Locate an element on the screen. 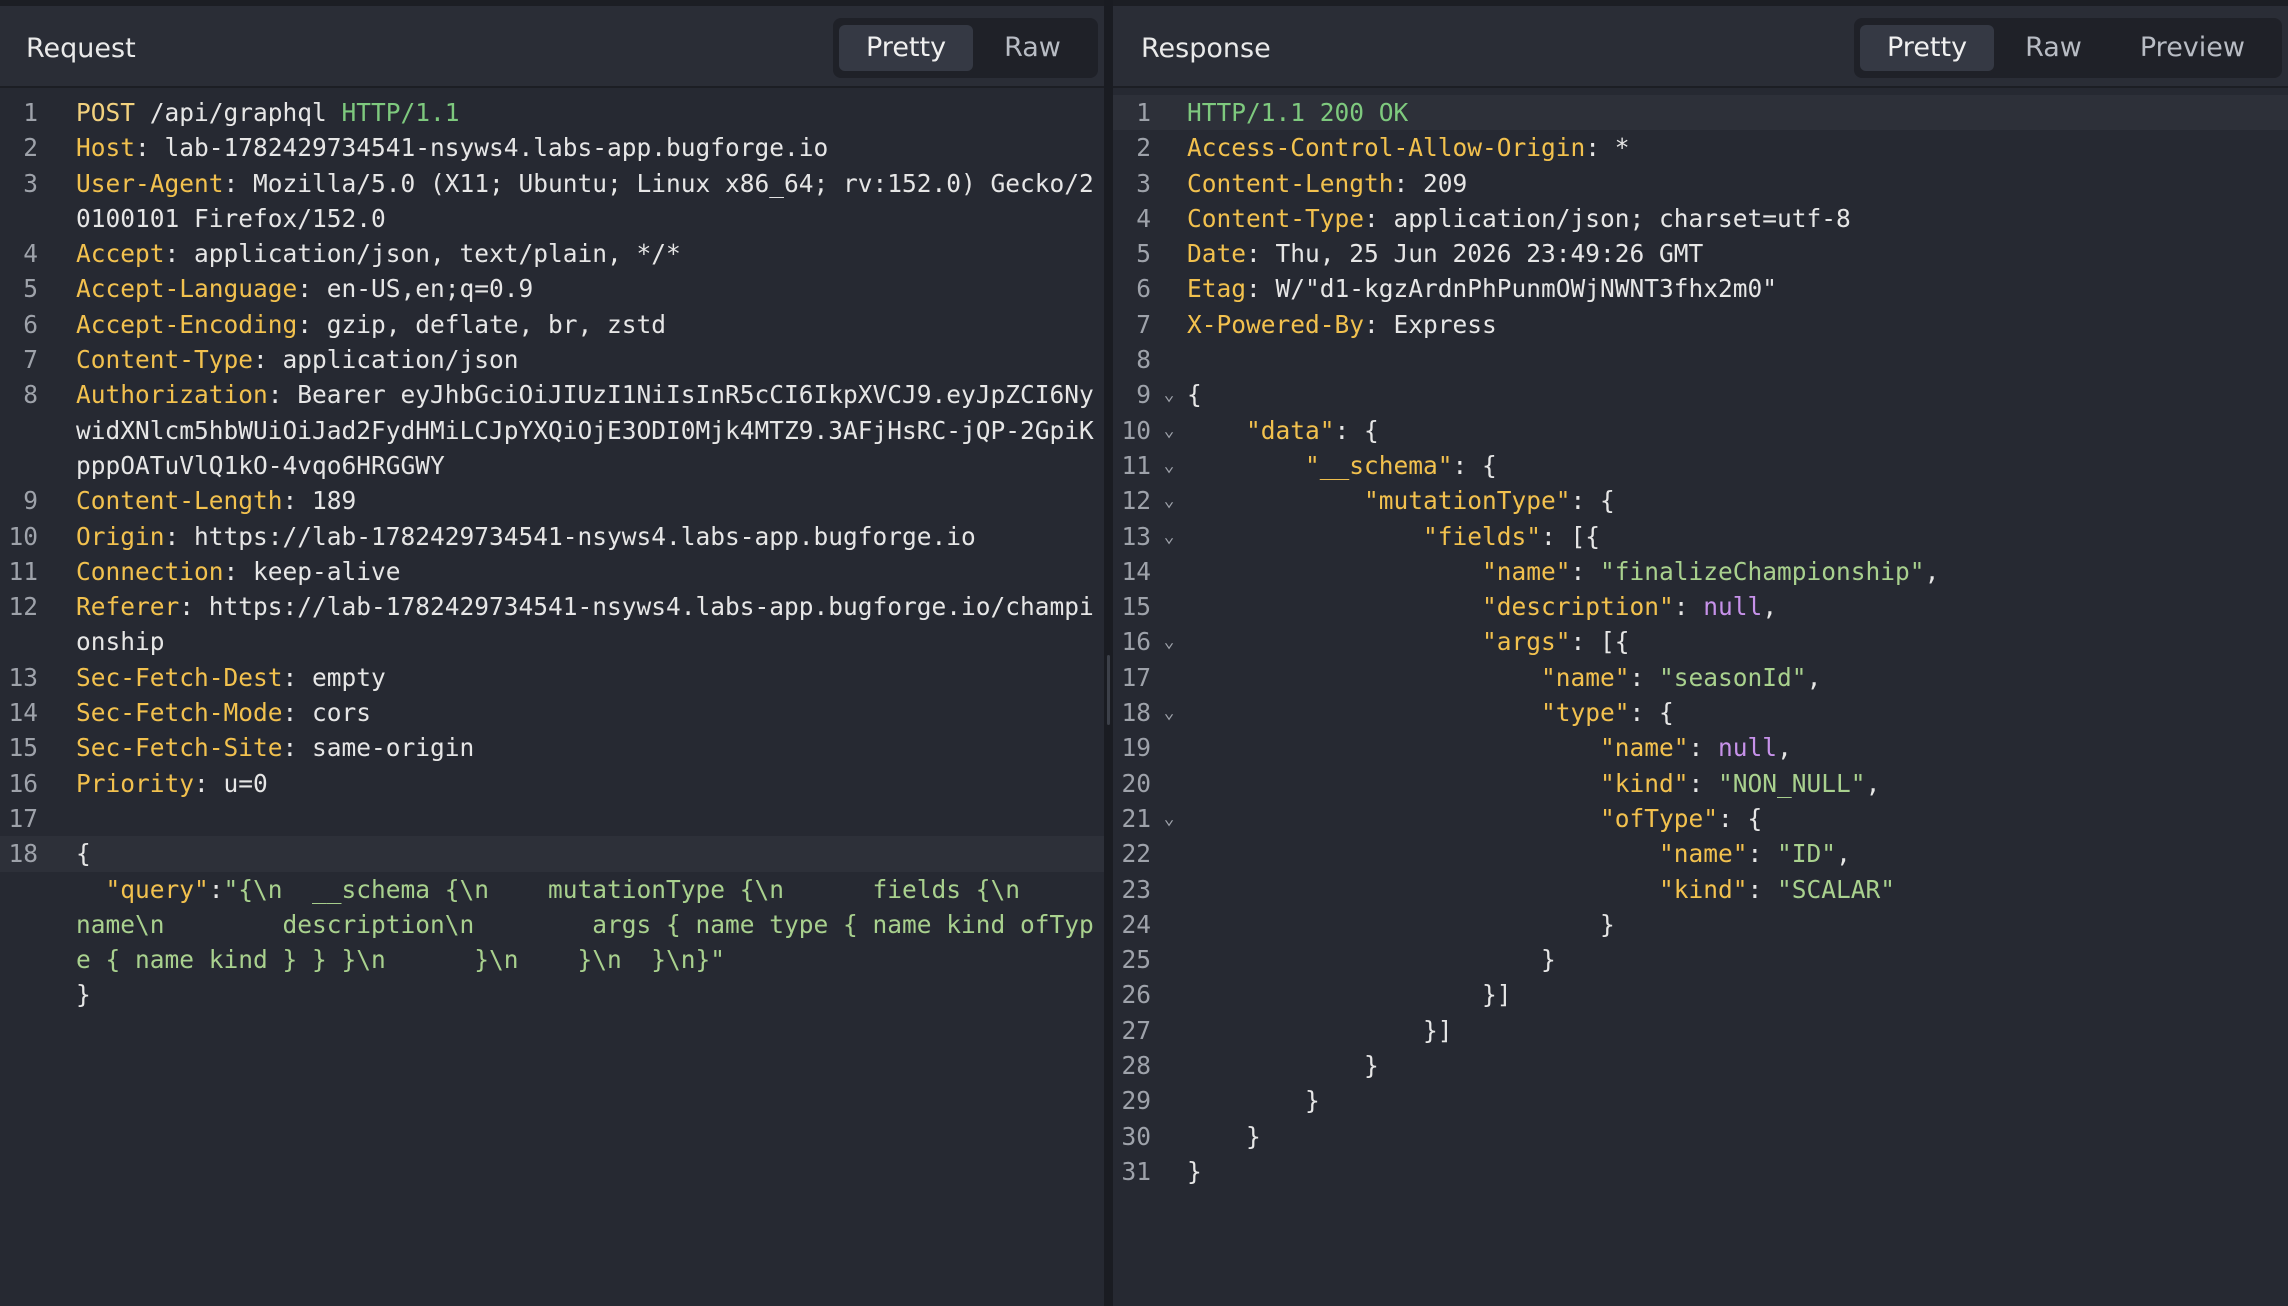 This screenshot has height=1306, width=2288. line-content: Accept-Encoding: gzip, deflate, br, zstd is located at coordinates (590, 324).